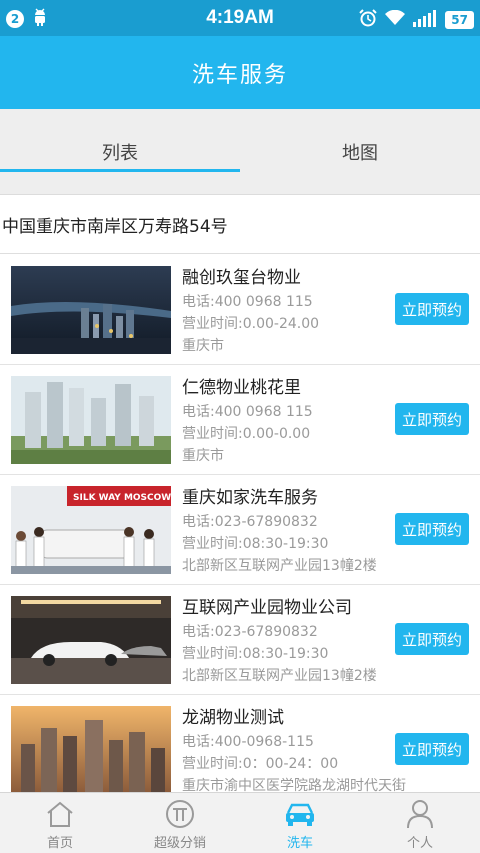  What do you see at coordinates (122, 498) in the screenshot?
I see `thumb-banner-text: SILK WAY MOSCOW–B` at bounding box center [122, 498].